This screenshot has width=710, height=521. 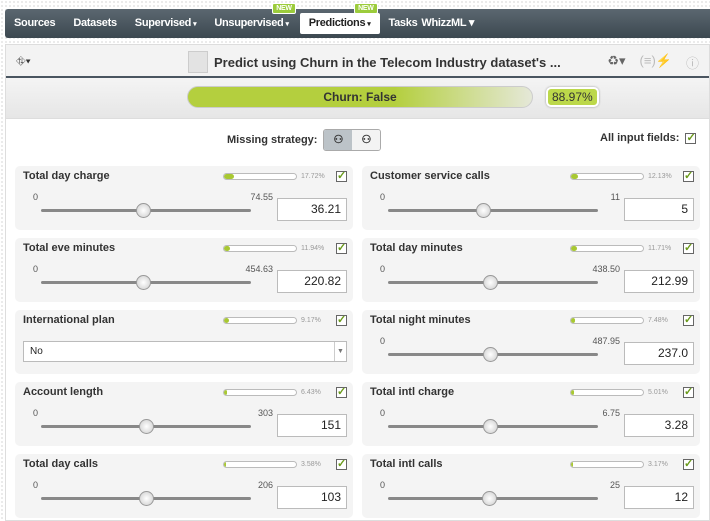 I want to click on field-name: Customer service calls, so click(x=430, y=176).